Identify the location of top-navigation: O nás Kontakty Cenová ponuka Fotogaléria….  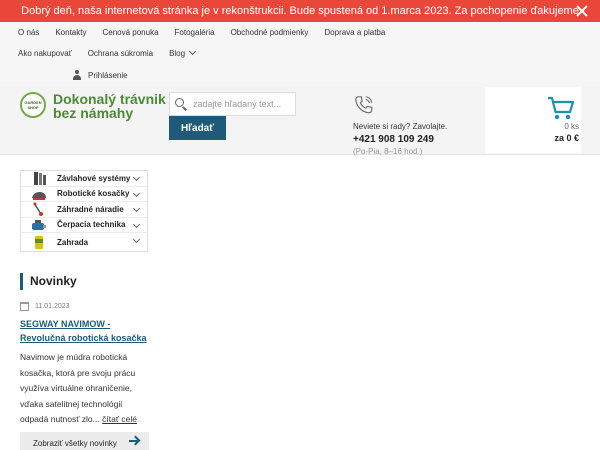
(300, 54).